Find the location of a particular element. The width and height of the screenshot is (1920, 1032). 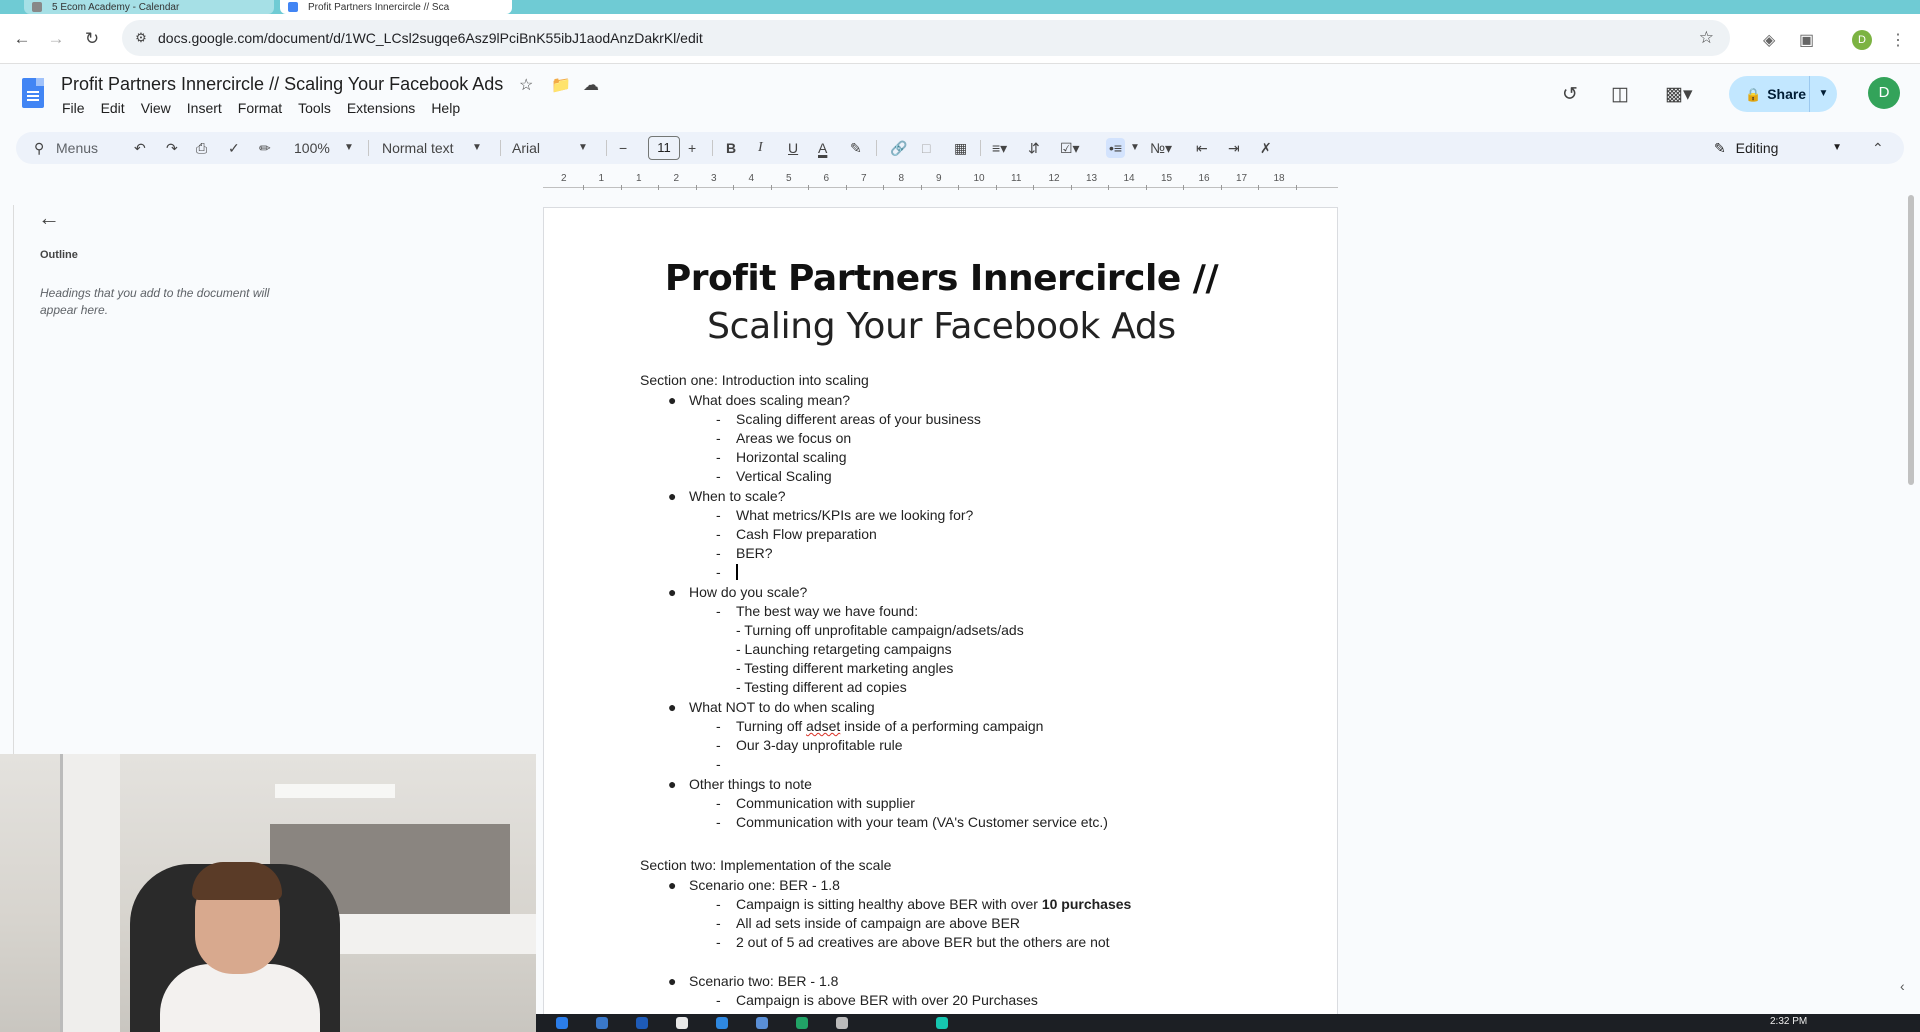

underline-icon: U is located at coordinates (793, 148).